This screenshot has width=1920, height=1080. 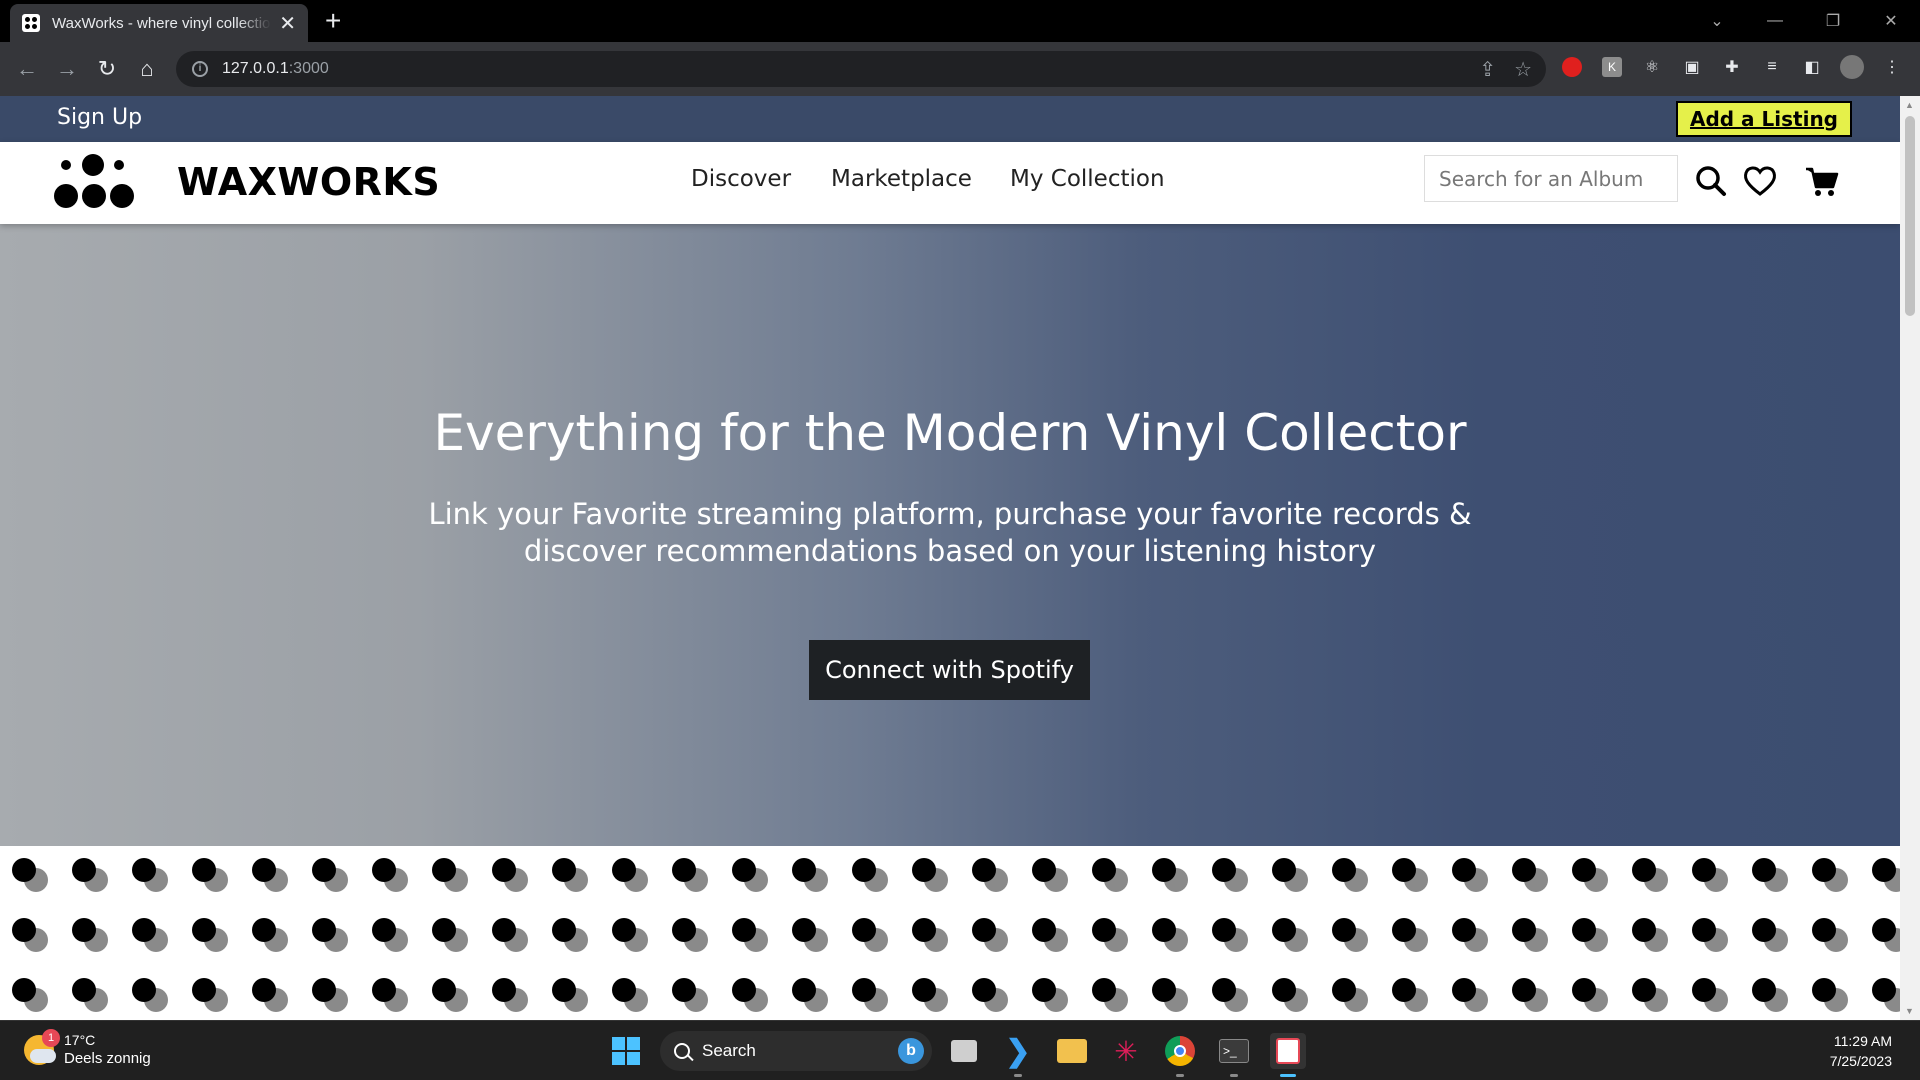 What do you see at coordinates (1572, 67) in the screenshot?
I see `extension-adblock-icon` at bounding box center [1572, 67].